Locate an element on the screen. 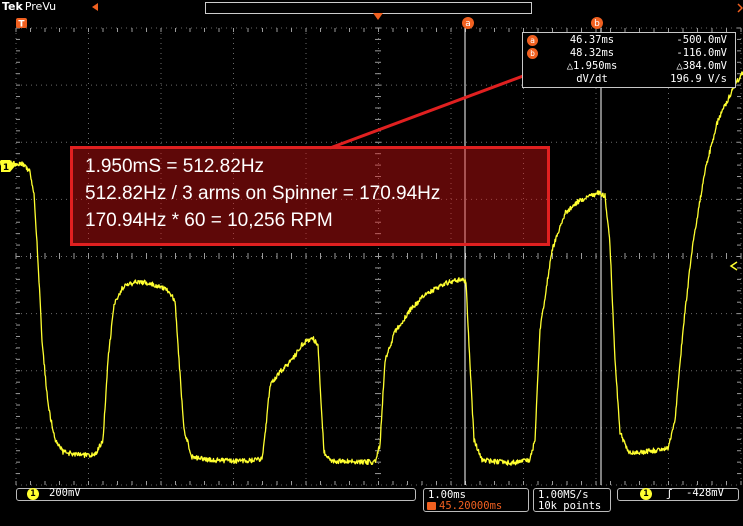 This screenshot has height=526, width=743. record-length: 10k points is located at coordinates (570, 506).